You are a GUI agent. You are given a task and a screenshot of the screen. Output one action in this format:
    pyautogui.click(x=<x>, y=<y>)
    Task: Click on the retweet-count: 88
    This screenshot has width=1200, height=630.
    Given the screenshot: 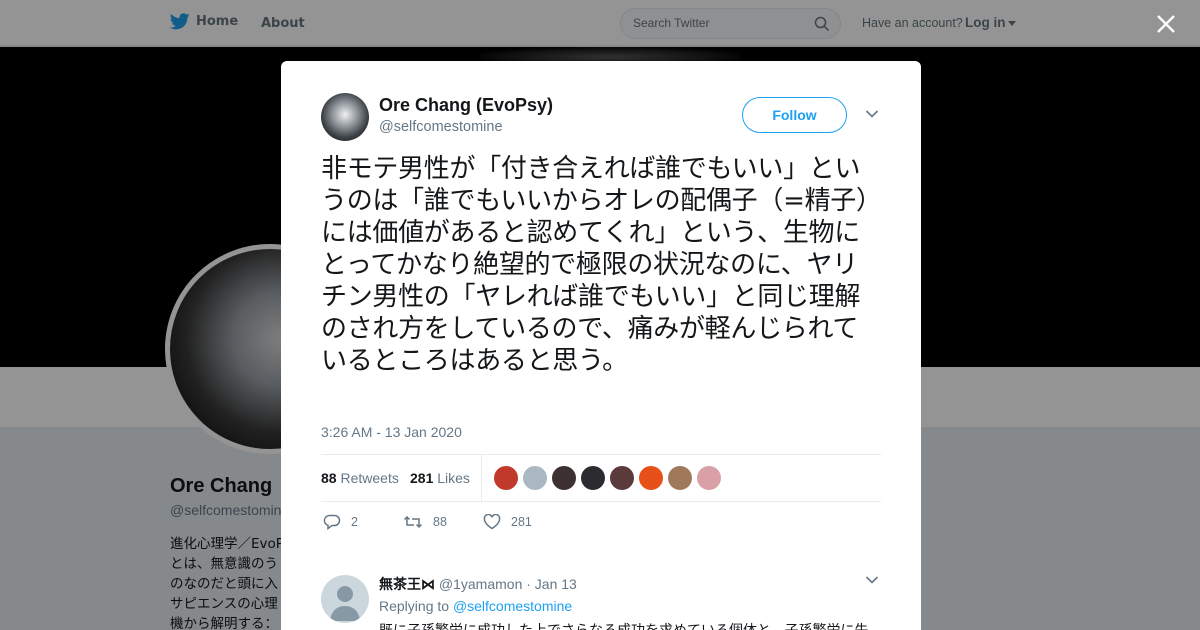 What is the action you would take?
    pyautogui.click(x=440, y=522)
    